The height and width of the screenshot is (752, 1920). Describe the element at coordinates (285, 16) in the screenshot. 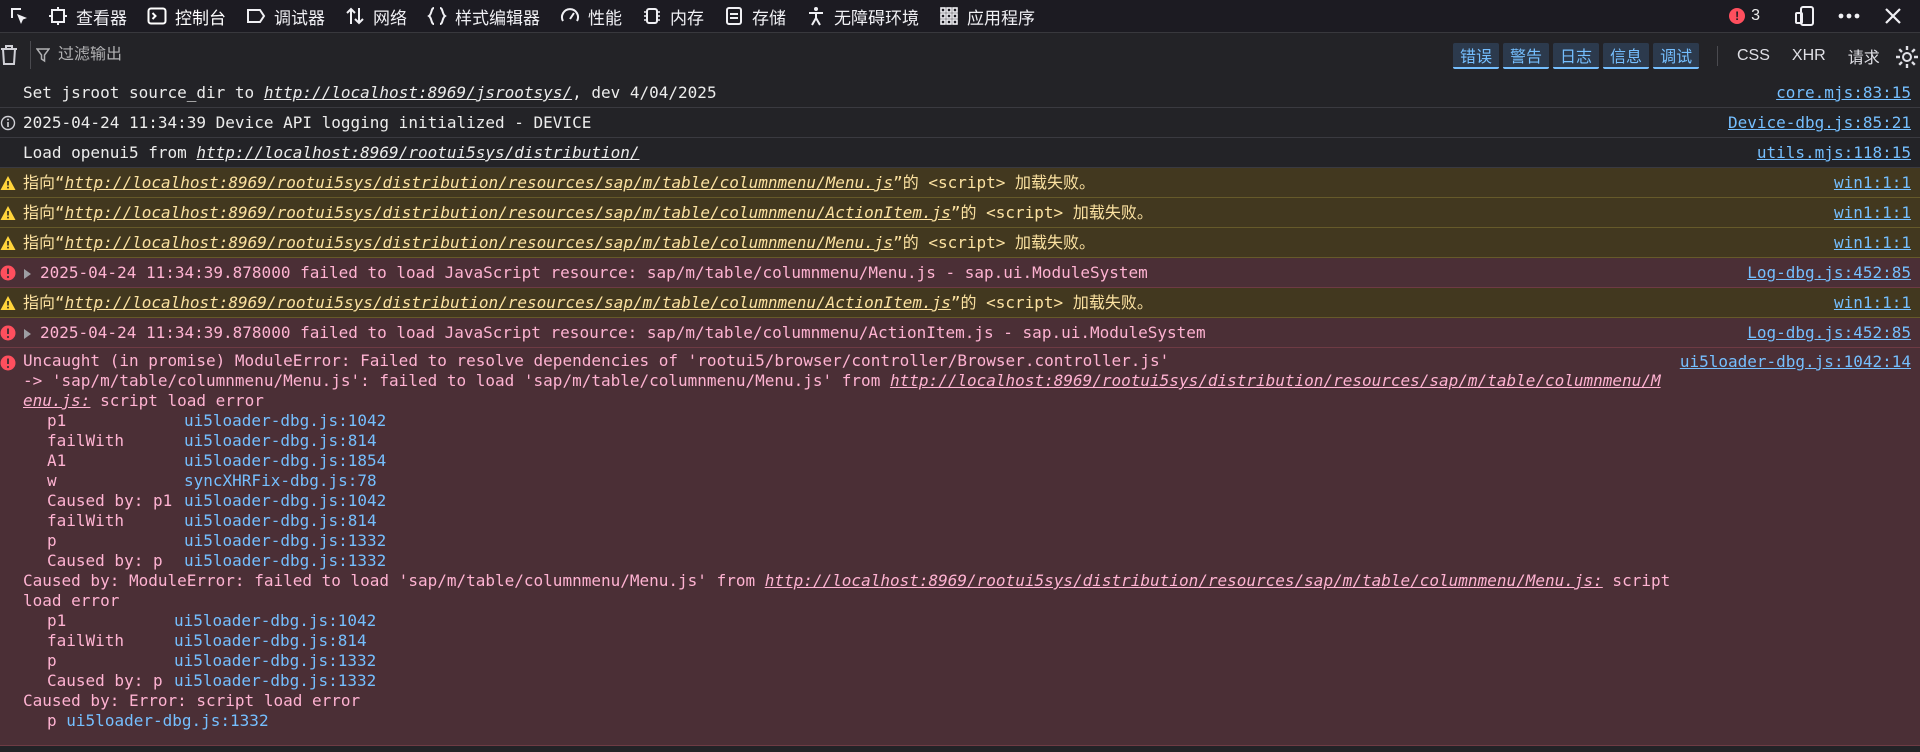

I see `tab-debugger: 调试器` at that location.